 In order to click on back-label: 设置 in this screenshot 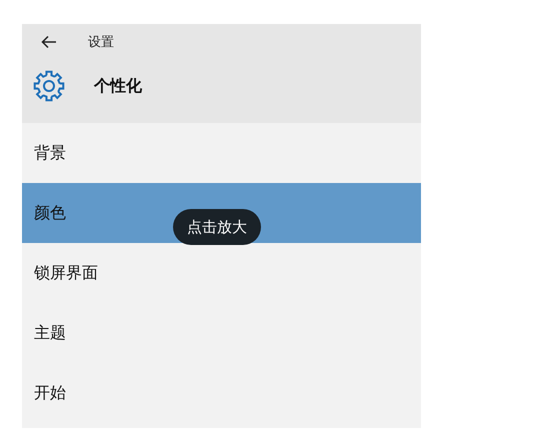, I will do `click(101, 42)`.